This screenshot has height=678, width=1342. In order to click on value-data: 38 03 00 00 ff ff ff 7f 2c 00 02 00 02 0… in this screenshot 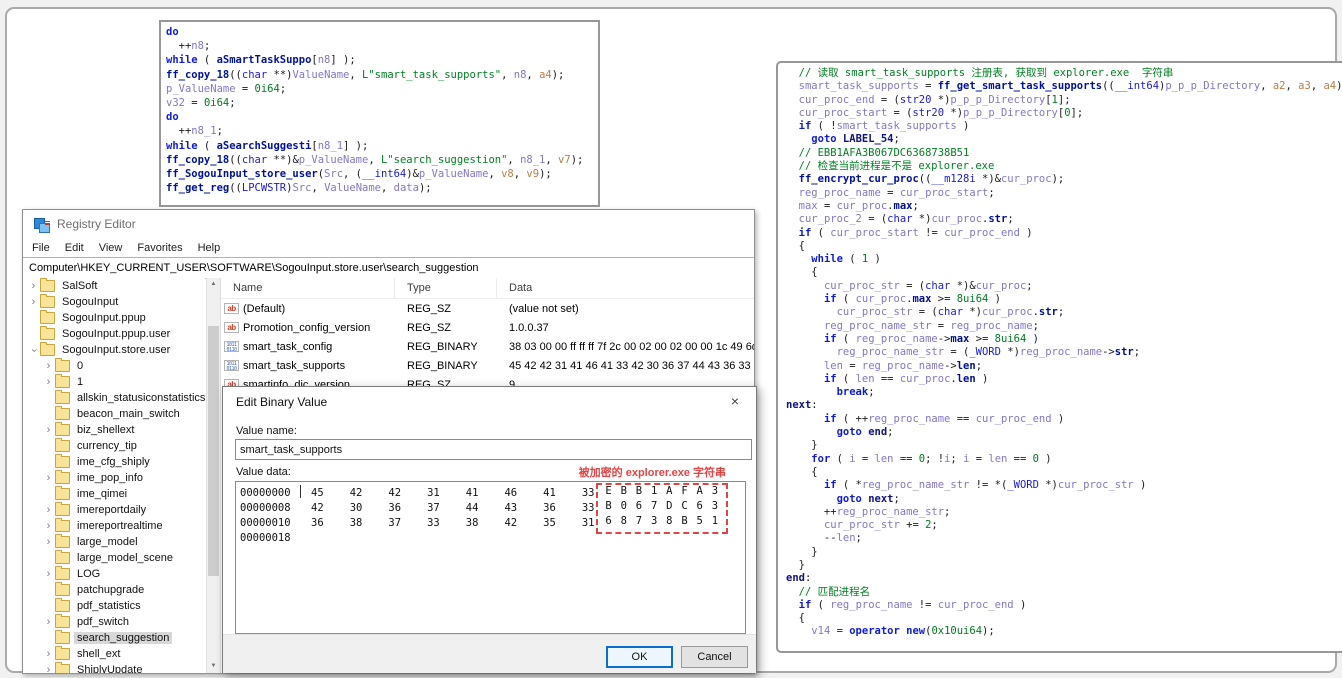, I will do `click(631, 346)`.